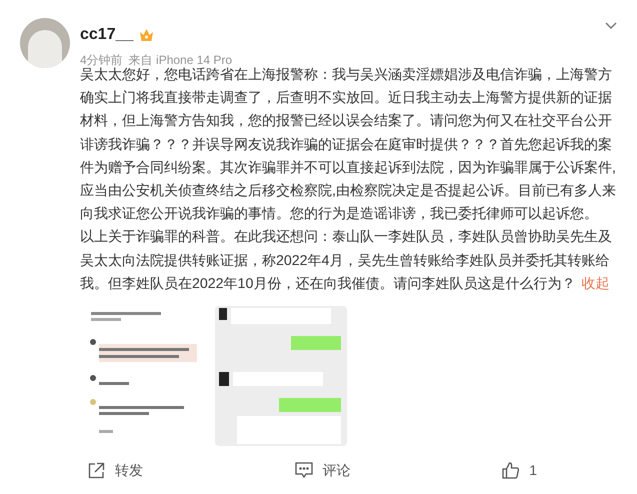 The height and width of the screenshot is (494, 637). What do you see at coordinates (511, 471) in the screenshot?
I see `thumbs-up-icon` at bounding box center [511, 471].